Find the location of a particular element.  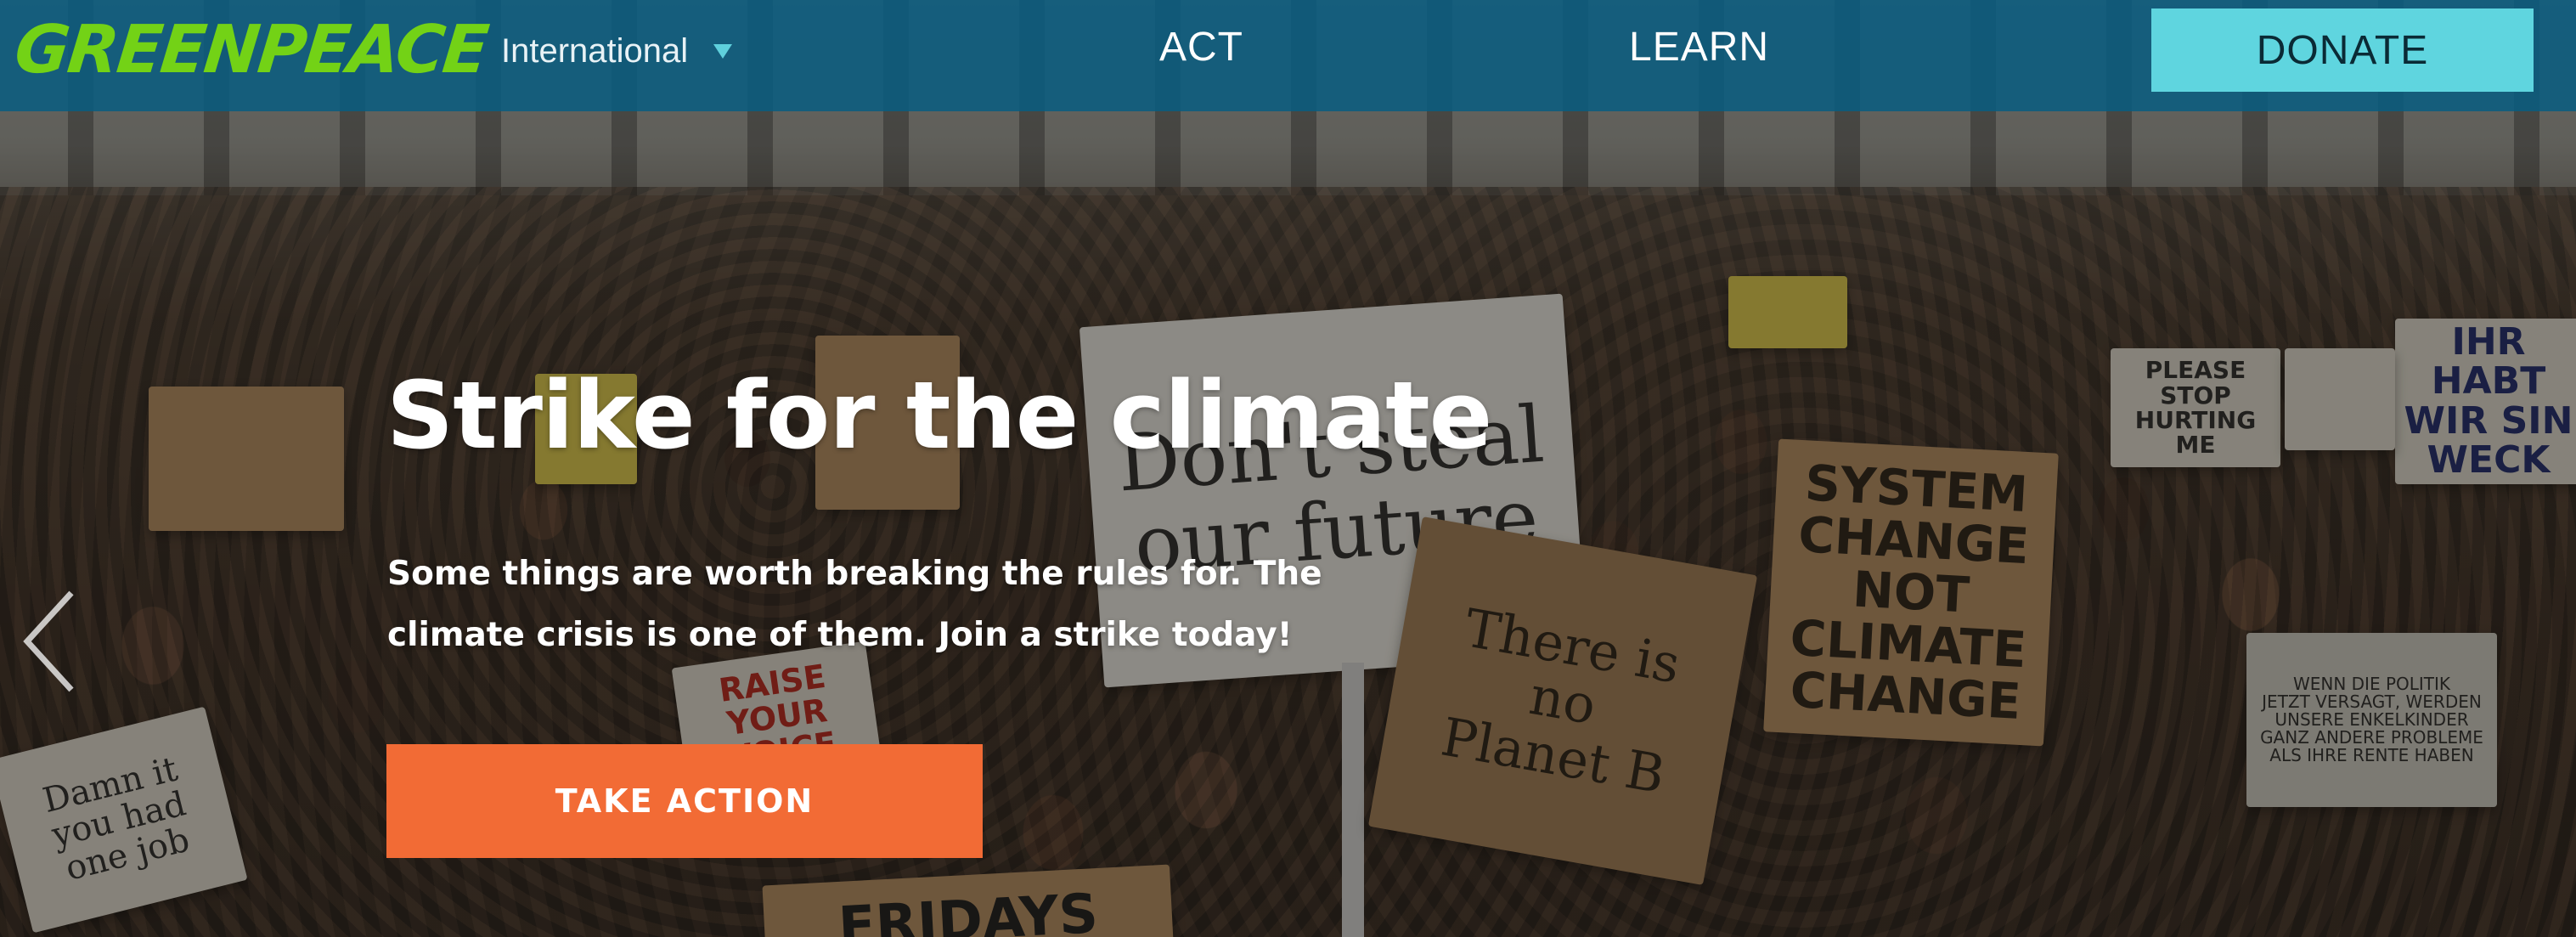

region-label: International is located at coordinates (595, 51).